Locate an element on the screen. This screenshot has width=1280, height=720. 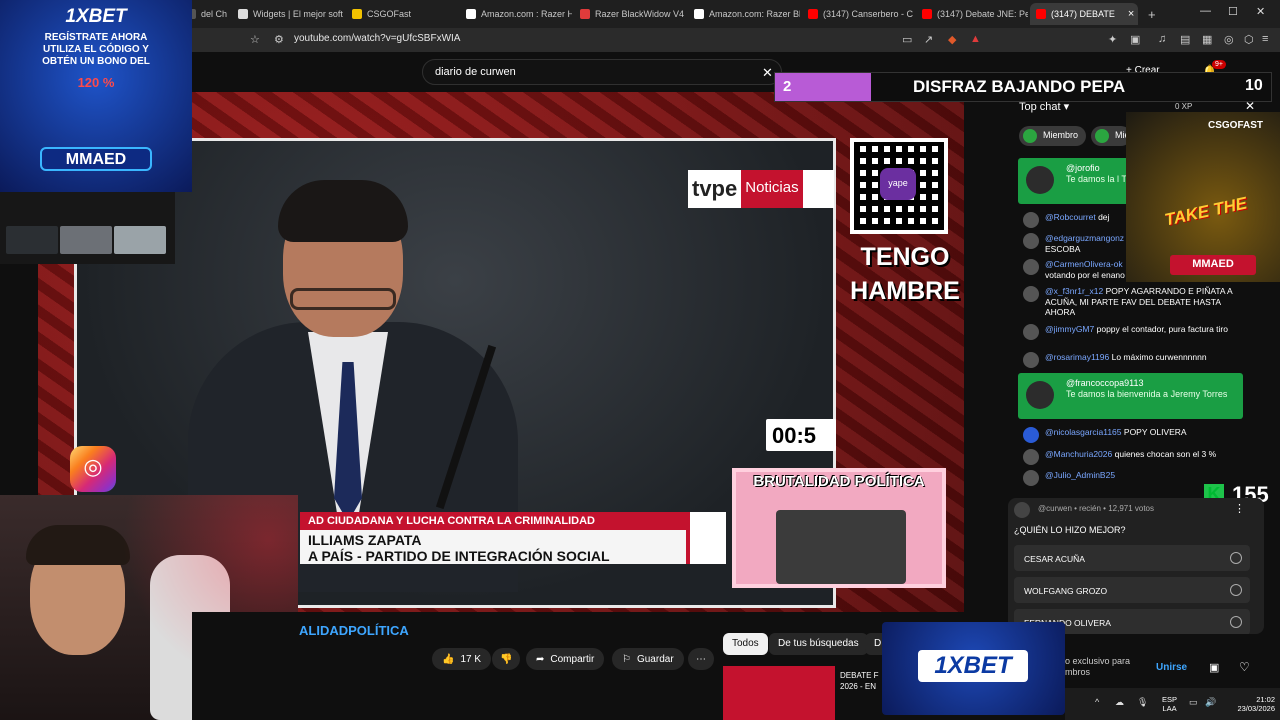
more-icon: ⋯ is located at coordinates (701, 659).